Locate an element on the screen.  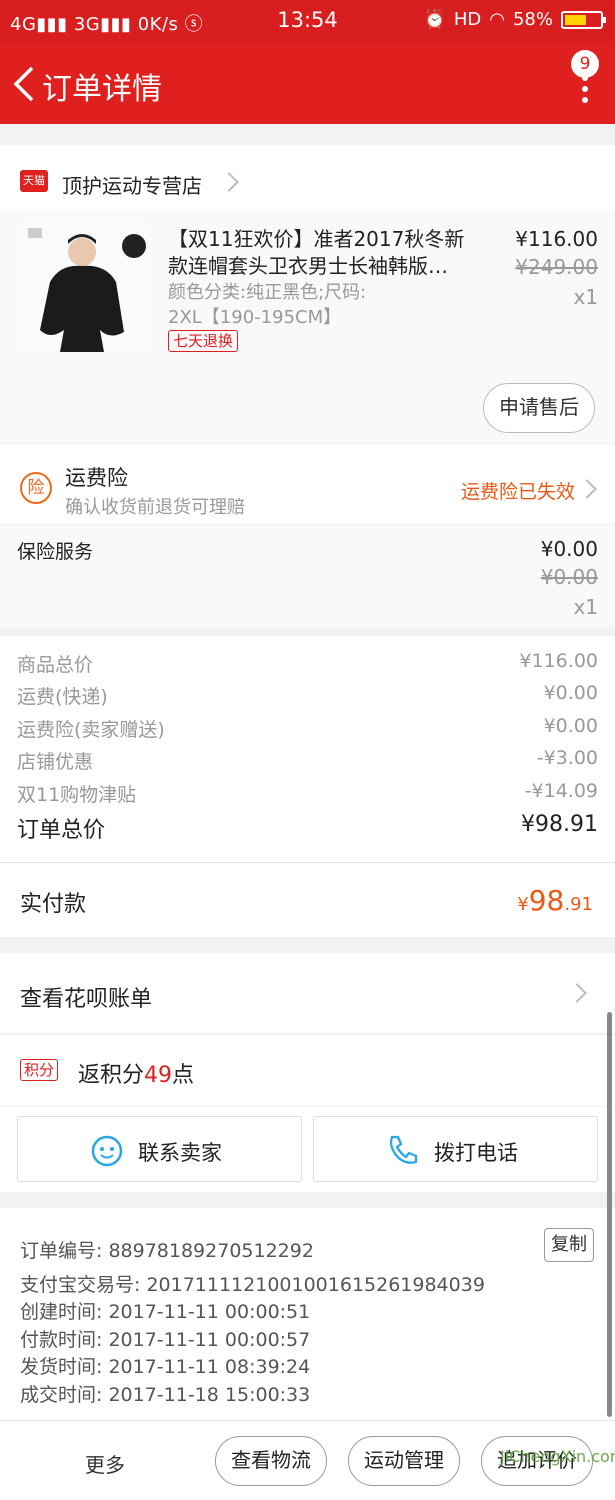
hd-label: HD is located at coordinates (467, 19).